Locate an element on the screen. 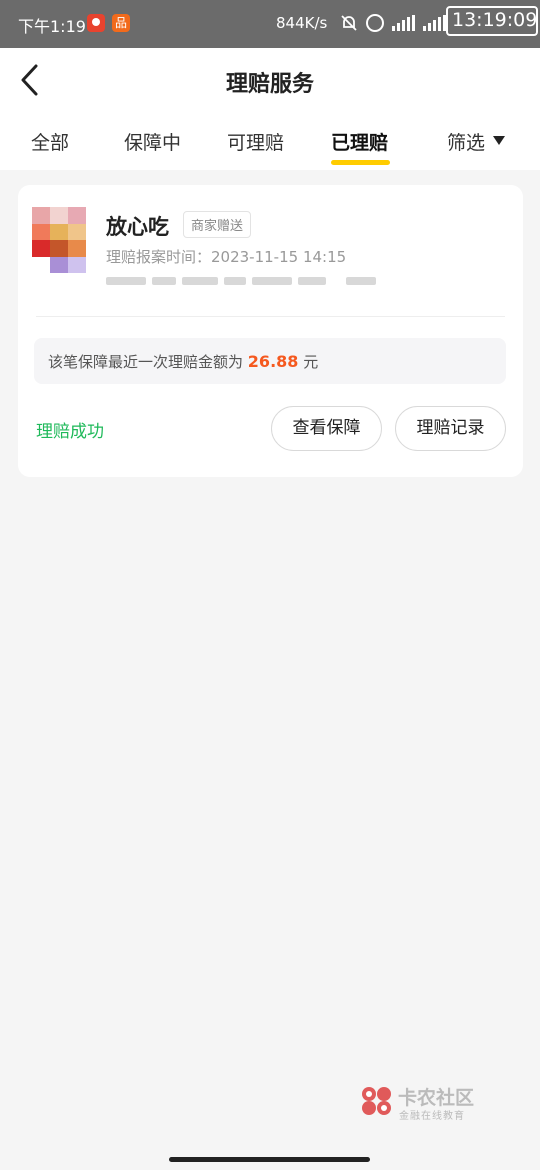 The height and width of the screenshot is (1170, 540). watermark-name: 卡农社区 is located at coordinates (436, 1098).